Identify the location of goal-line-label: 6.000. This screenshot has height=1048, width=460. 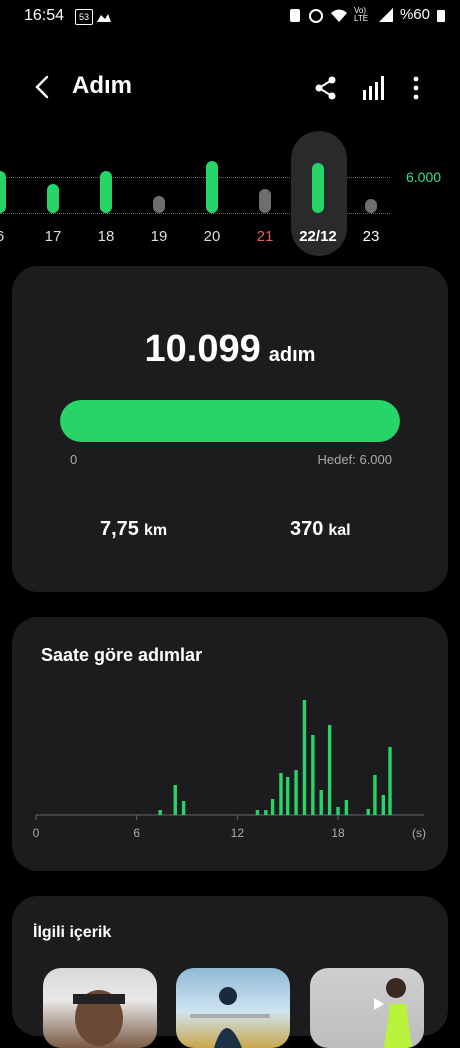
(424, 177).